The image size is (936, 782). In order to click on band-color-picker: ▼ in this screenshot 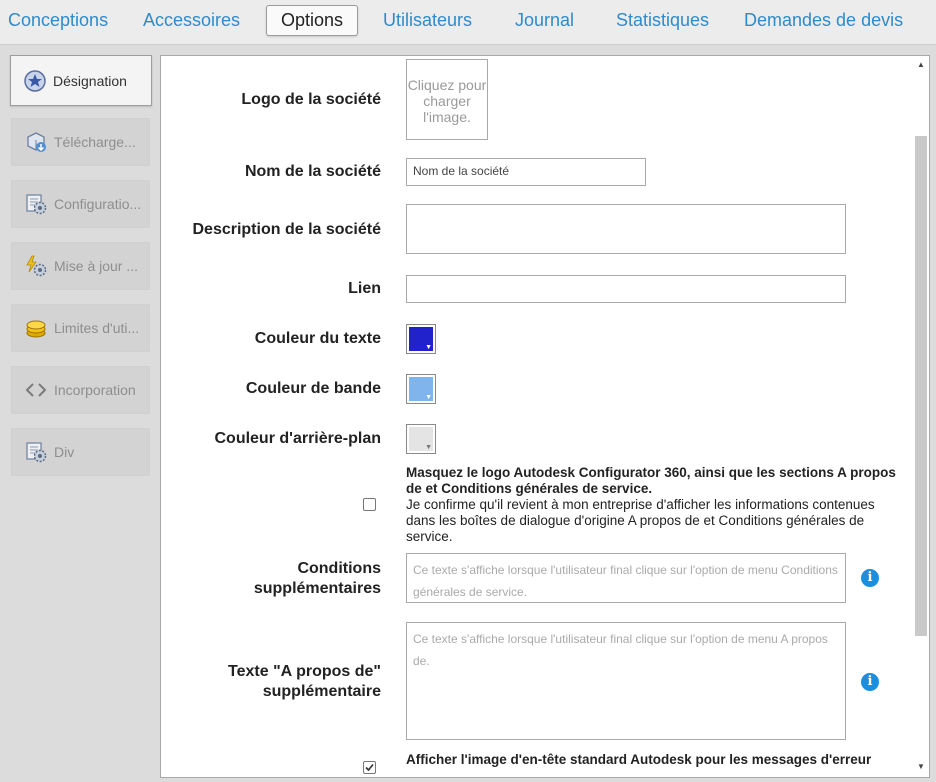, I will do `click(421, 389)`.